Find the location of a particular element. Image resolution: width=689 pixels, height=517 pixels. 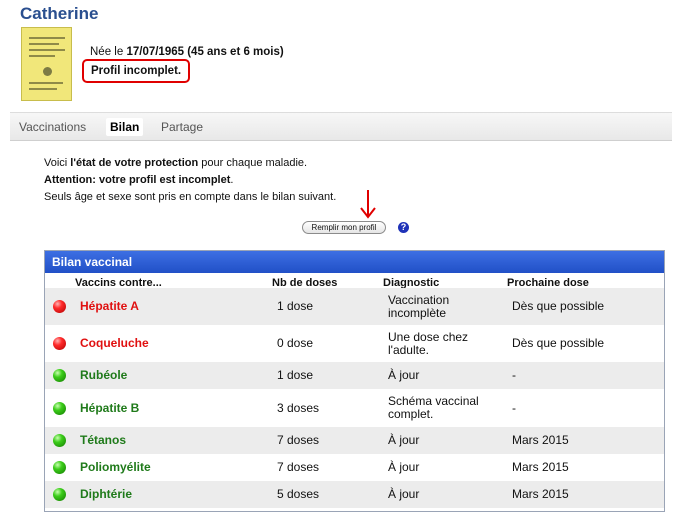

tabs-bar: Vaccinations Bilan Partage is located at coordinates (341, 126).